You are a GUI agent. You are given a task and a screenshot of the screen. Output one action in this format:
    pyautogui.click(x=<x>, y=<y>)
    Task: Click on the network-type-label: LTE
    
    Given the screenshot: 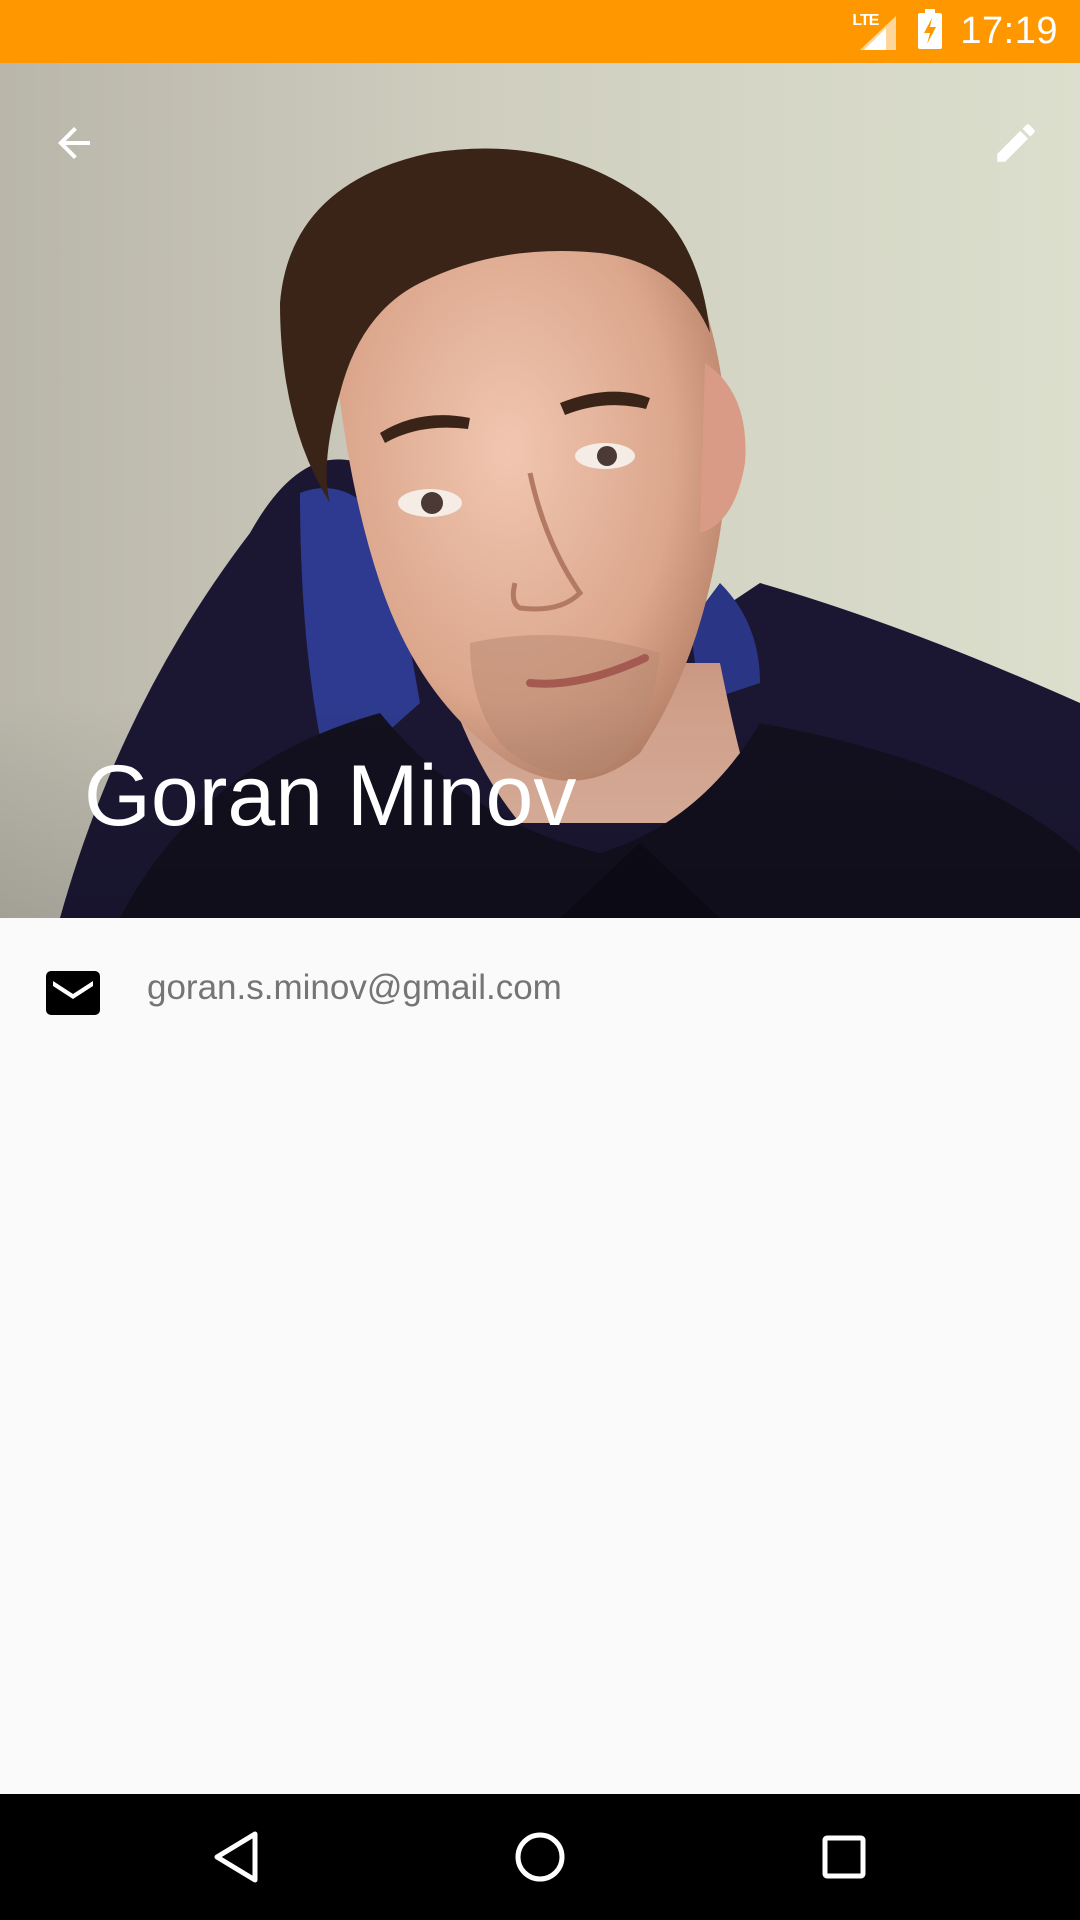 What is the action you would take?
    pyautogui.click(x=865, y=20)
    